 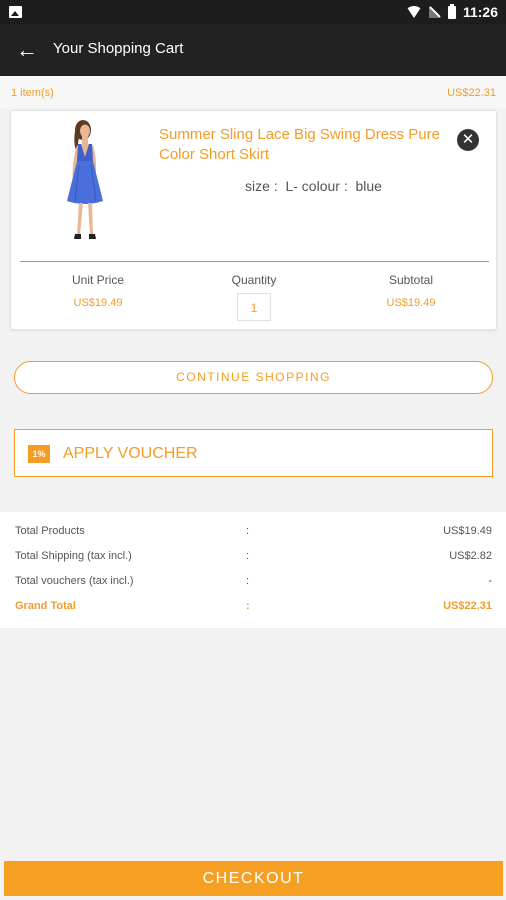 What do you see at coordinates (32, 93) in the screenshot?
I see `item-count: 1 item(s)` at bounding box center [32, 93].